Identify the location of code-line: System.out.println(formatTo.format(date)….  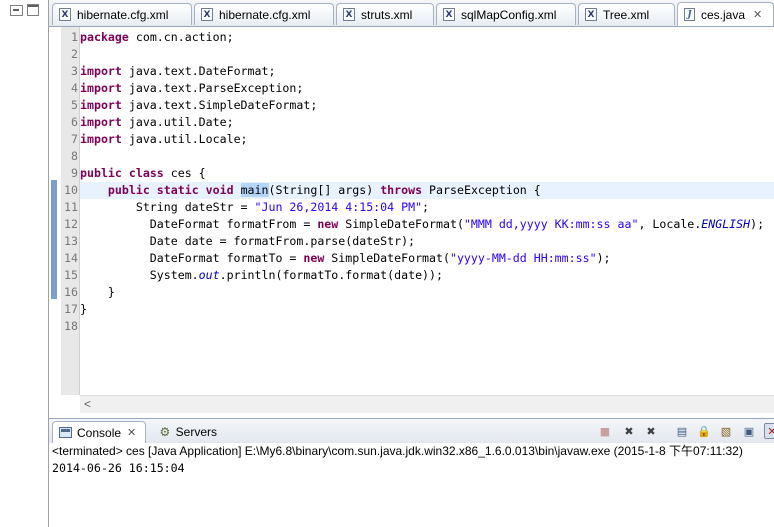
(261, 275).